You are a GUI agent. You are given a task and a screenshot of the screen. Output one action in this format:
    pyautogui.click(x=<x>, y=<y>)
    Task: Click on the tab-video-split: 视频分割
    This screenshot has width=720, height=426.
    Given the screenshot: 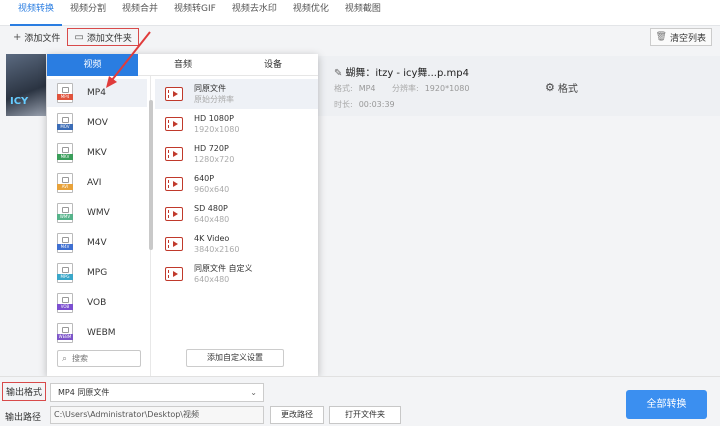 What is the action you would take?
    pyautogui.click(x=88, y=13)
    